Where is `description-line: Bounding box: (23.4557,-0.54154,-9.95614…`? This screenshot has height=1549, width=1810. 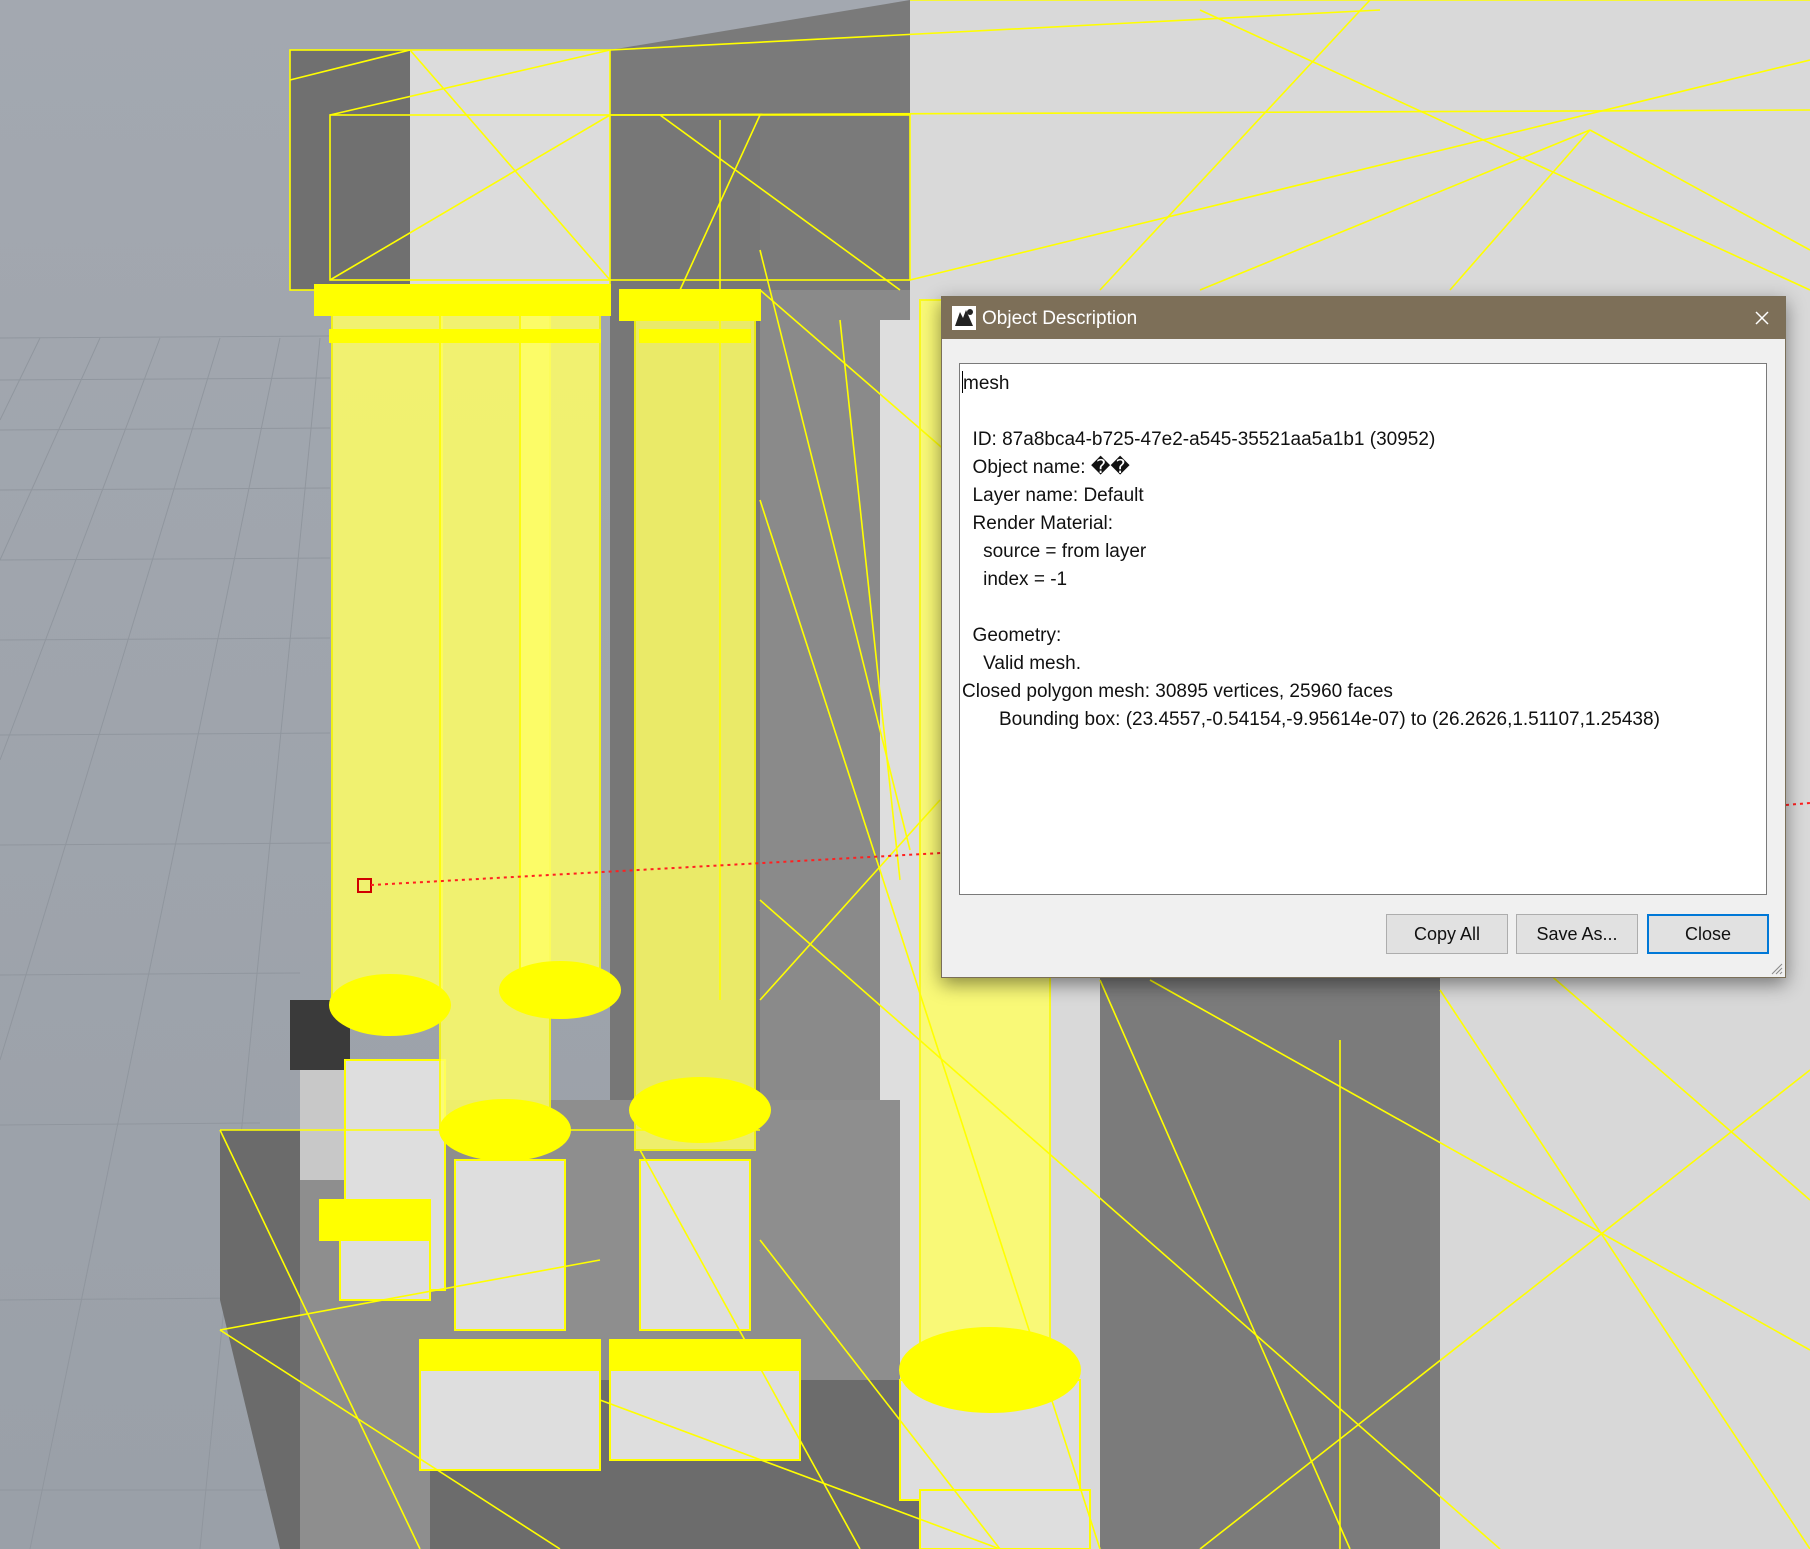 description-line: Bounding box: (23.4557,-0.54154,-9.95614… is located at coordinates (1311, 719).